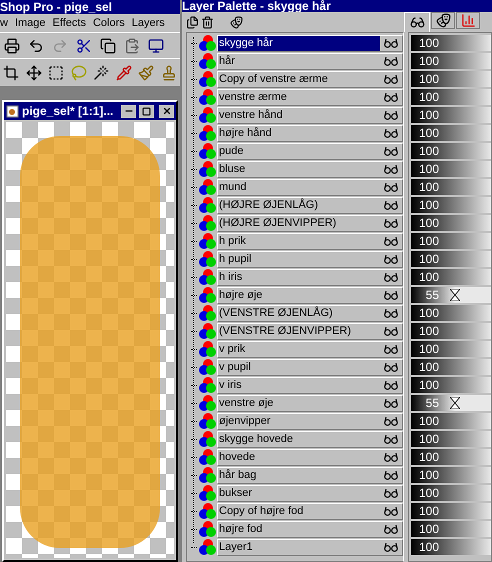  I want to click on layer-row: v pupil, so click(310, 367).